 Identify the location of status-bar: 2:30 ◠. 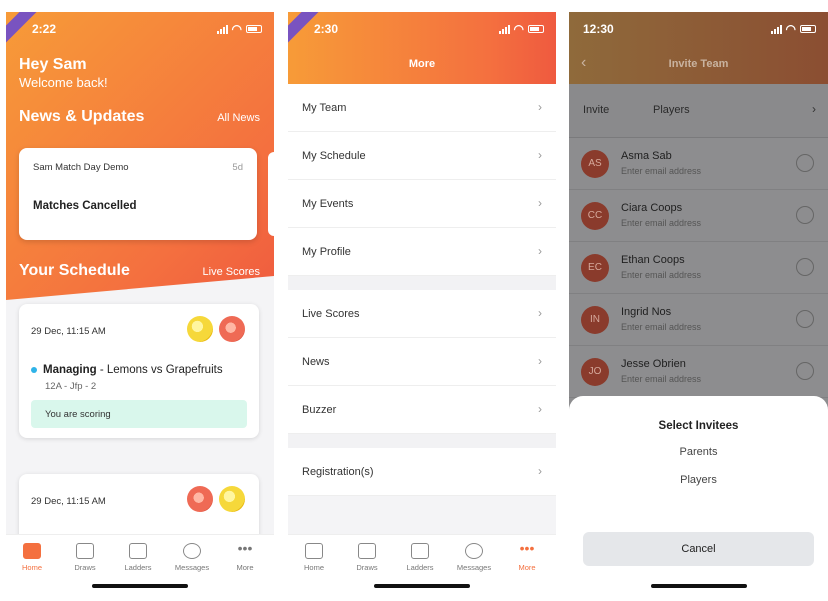
(422, 30).